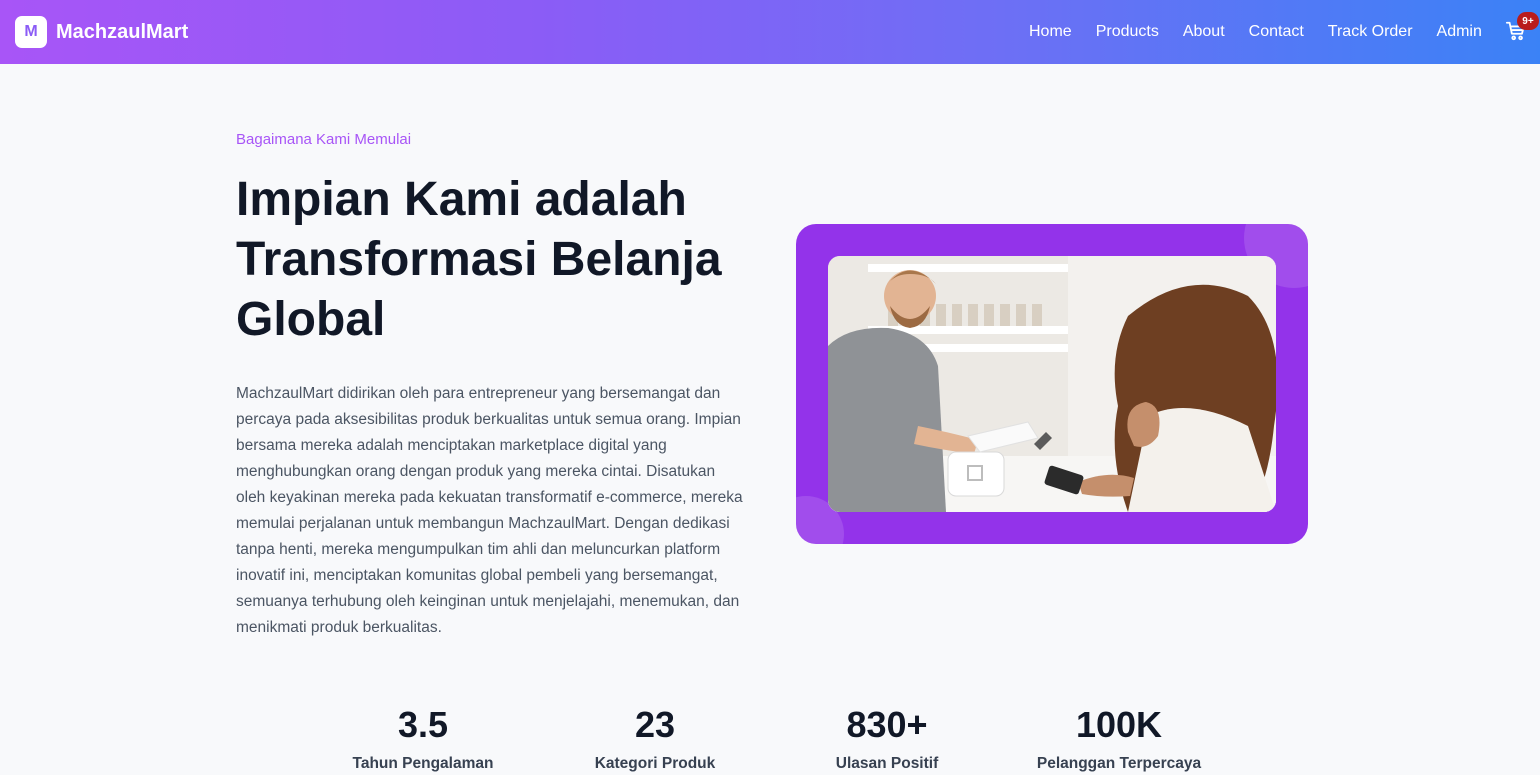 The height and width of the screenshot is (775, 1540). What do you see at coordinates (1127, 32) in the screenshot?
I see `nav-link-products: Products` at bounding box center [1127, 32].